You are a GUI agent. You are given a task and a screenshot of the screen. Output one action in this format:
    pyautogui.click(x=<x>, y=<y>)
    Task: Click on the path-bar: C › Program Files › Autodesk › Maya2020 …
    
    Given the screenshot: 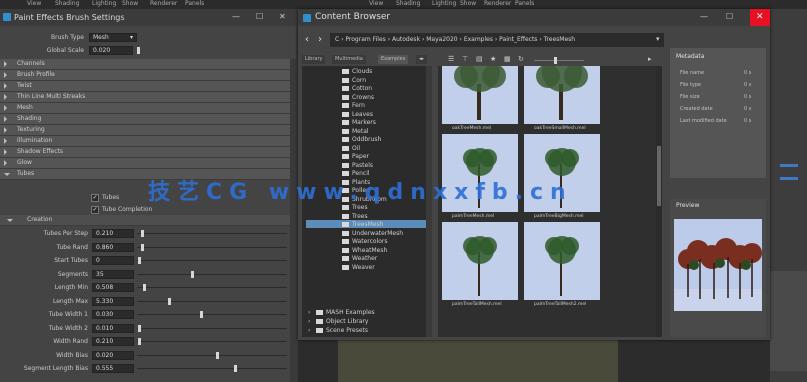 What is the action you would take?
    pyautogui.click(x=497, y=40)
    